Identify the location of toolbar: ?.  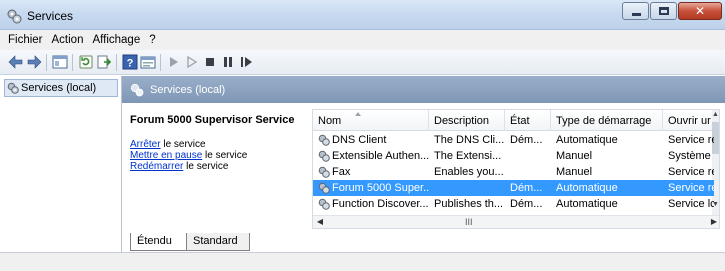
(362, 62).